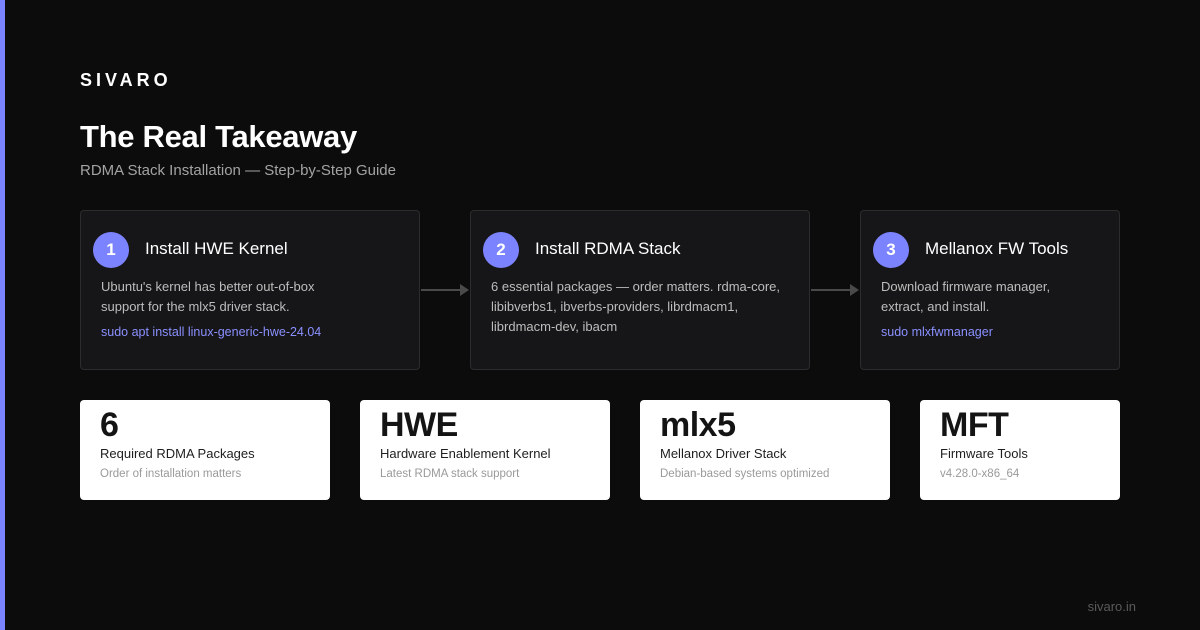 This screenshot has width=1200, height=630. Describe the element at coordinates (997, 248) in the screenshot. I see `step-title: Mellanox FW Tools` at that location.